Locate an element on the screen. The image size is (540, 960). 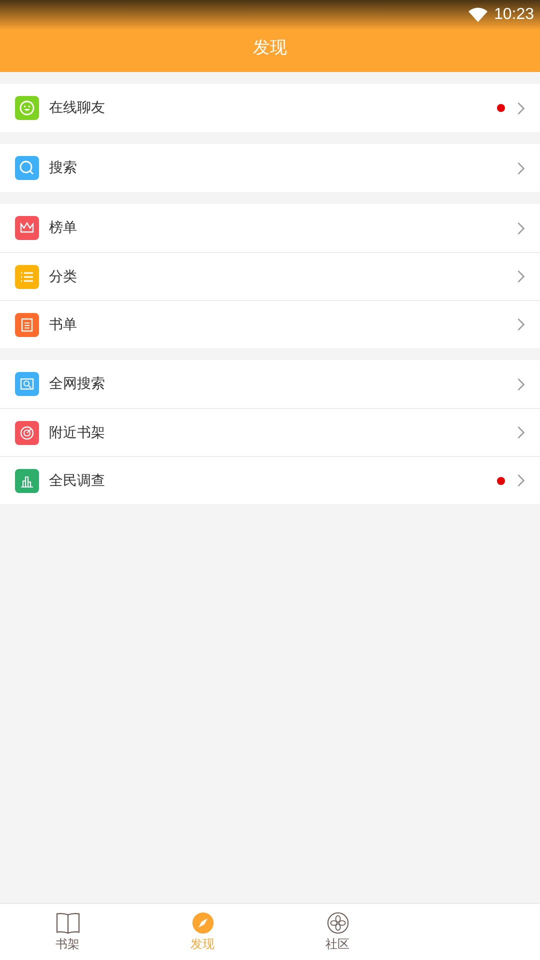
nav-tab: 社区 is located at coordinates (337, 932).